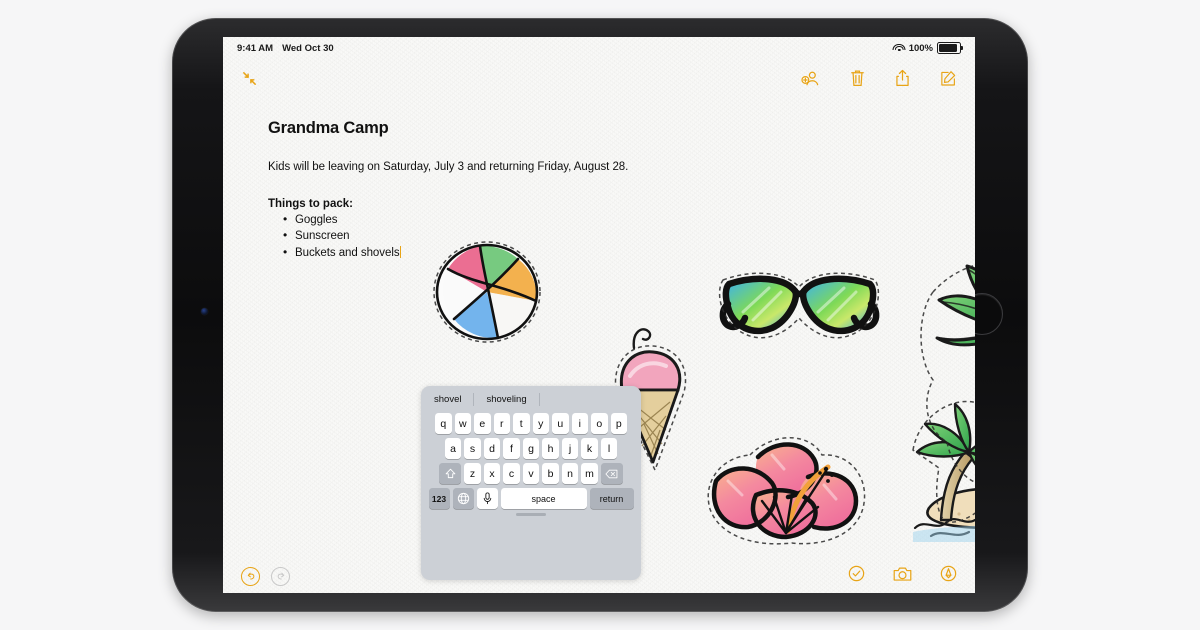 The height and width of the screenshot is (630, 1200). What do you see at coordinates (589, 473) in the screenshot?
I see `key-m: m` at bounding box center [589, 473].